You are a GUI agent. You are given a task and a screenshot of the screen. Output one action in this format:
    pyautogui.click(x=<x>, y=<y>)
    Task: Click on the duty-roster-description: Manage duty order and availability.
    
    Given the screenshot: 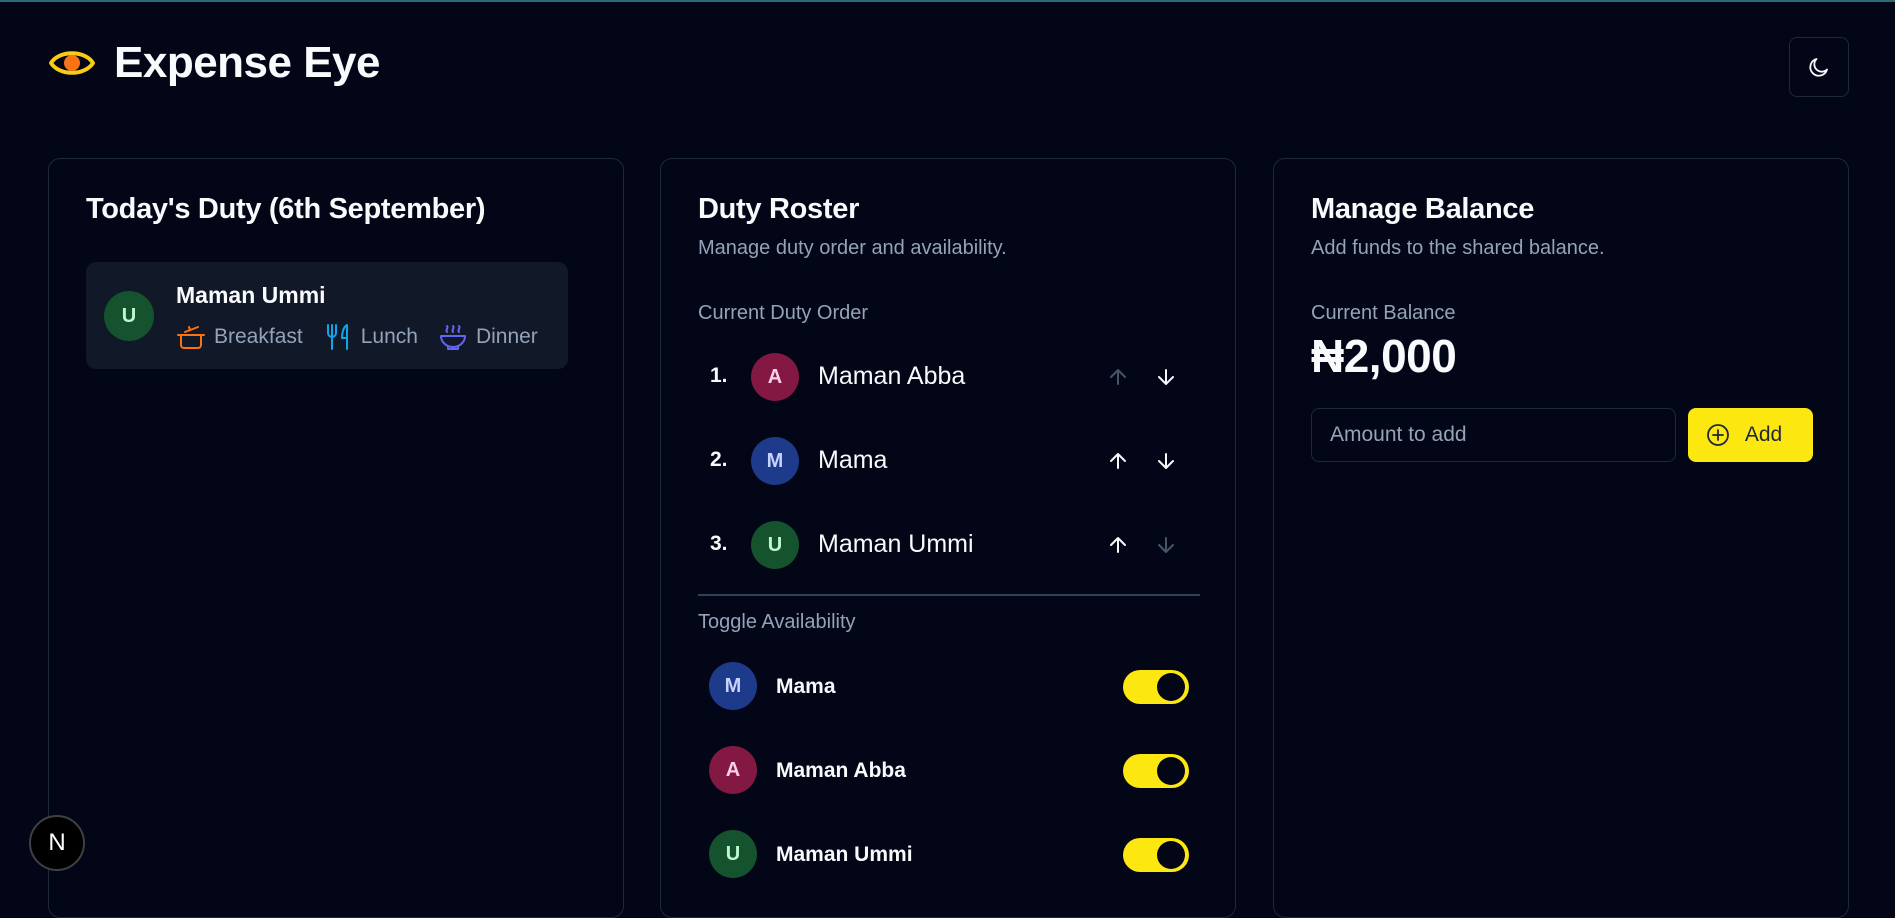 What is the action you would take?
    pyautogui.click(x=852, y=248)
    